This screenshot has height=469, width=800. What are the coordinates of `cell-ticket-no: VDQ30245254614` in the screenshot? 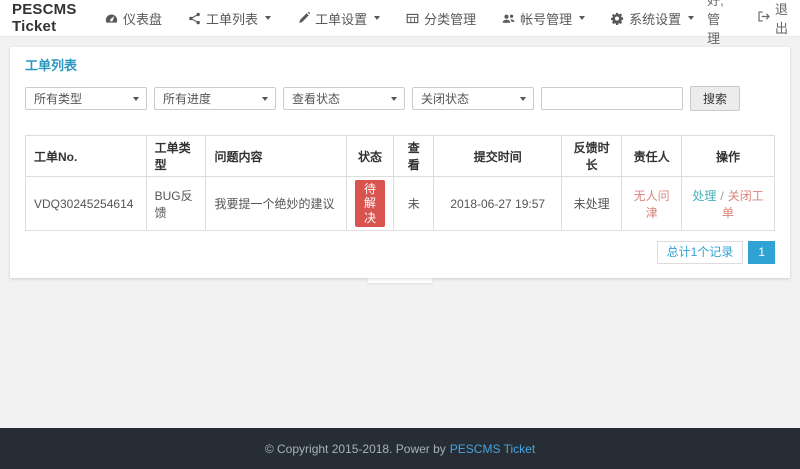 It's located at (86, 203).